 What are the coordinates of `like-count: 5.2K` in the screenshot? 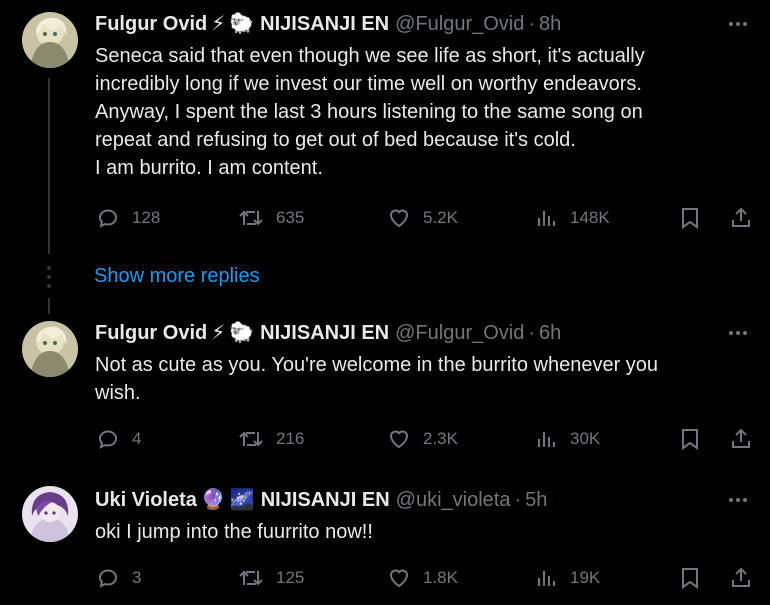 It's located at (440, 217).